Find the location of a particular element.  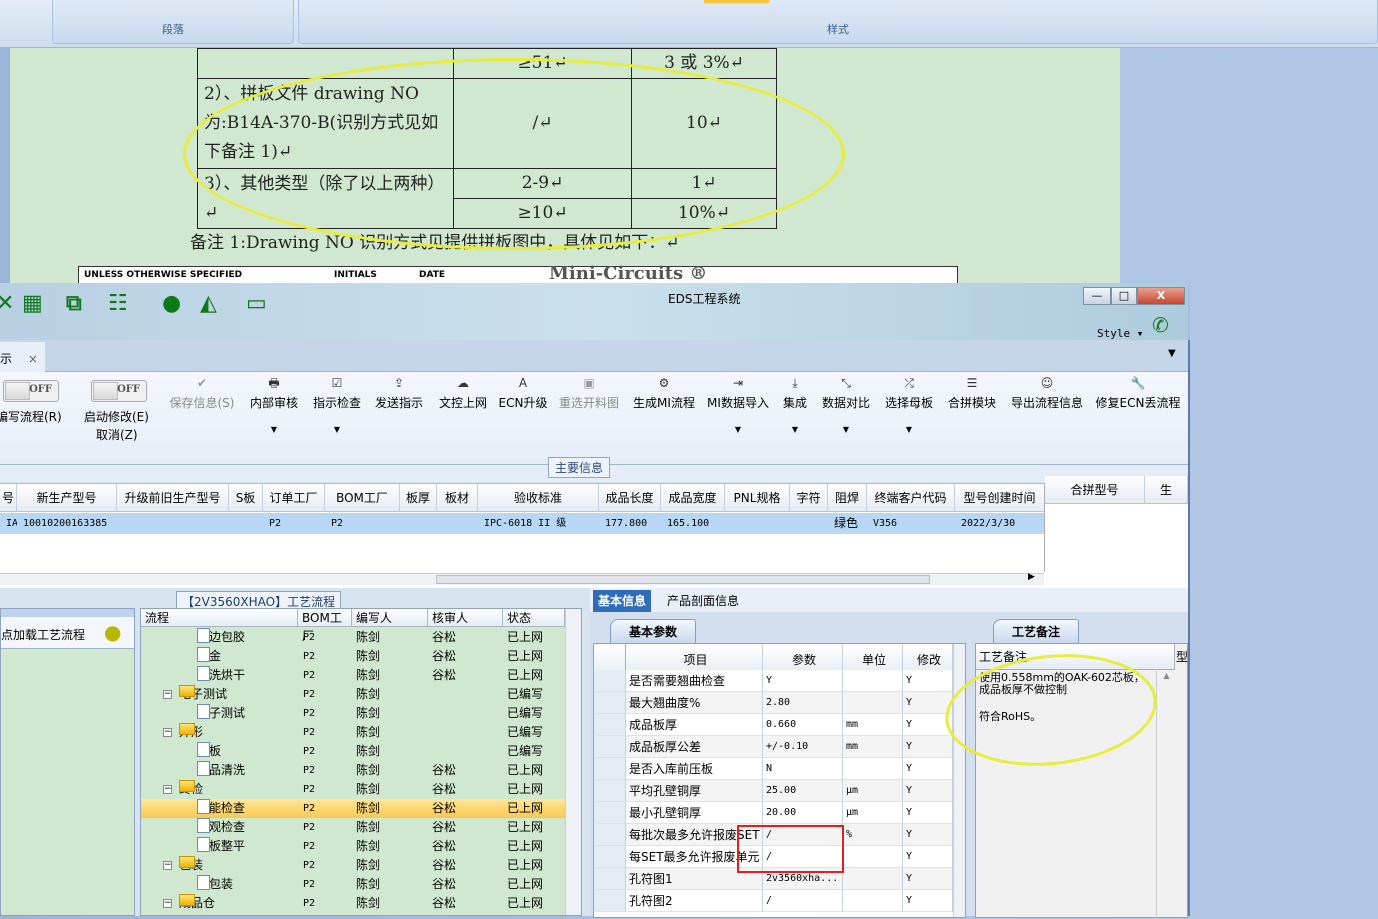

tree-row: 水洗烘干 P2 陈剑 谷松 已上网 is located at coordinates (353, 675).